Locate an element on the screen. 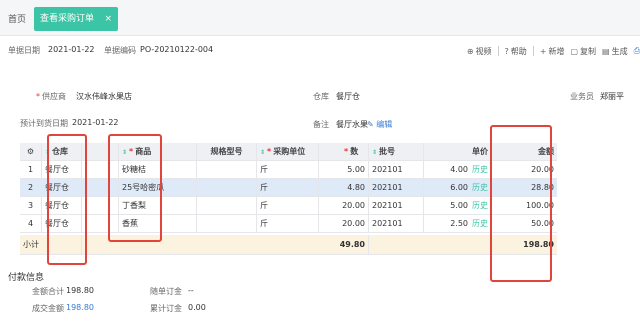 Image resolution: width=640 pixels, height=321 pixels. tab-home: 首页 is located at coordinates (17, 18).